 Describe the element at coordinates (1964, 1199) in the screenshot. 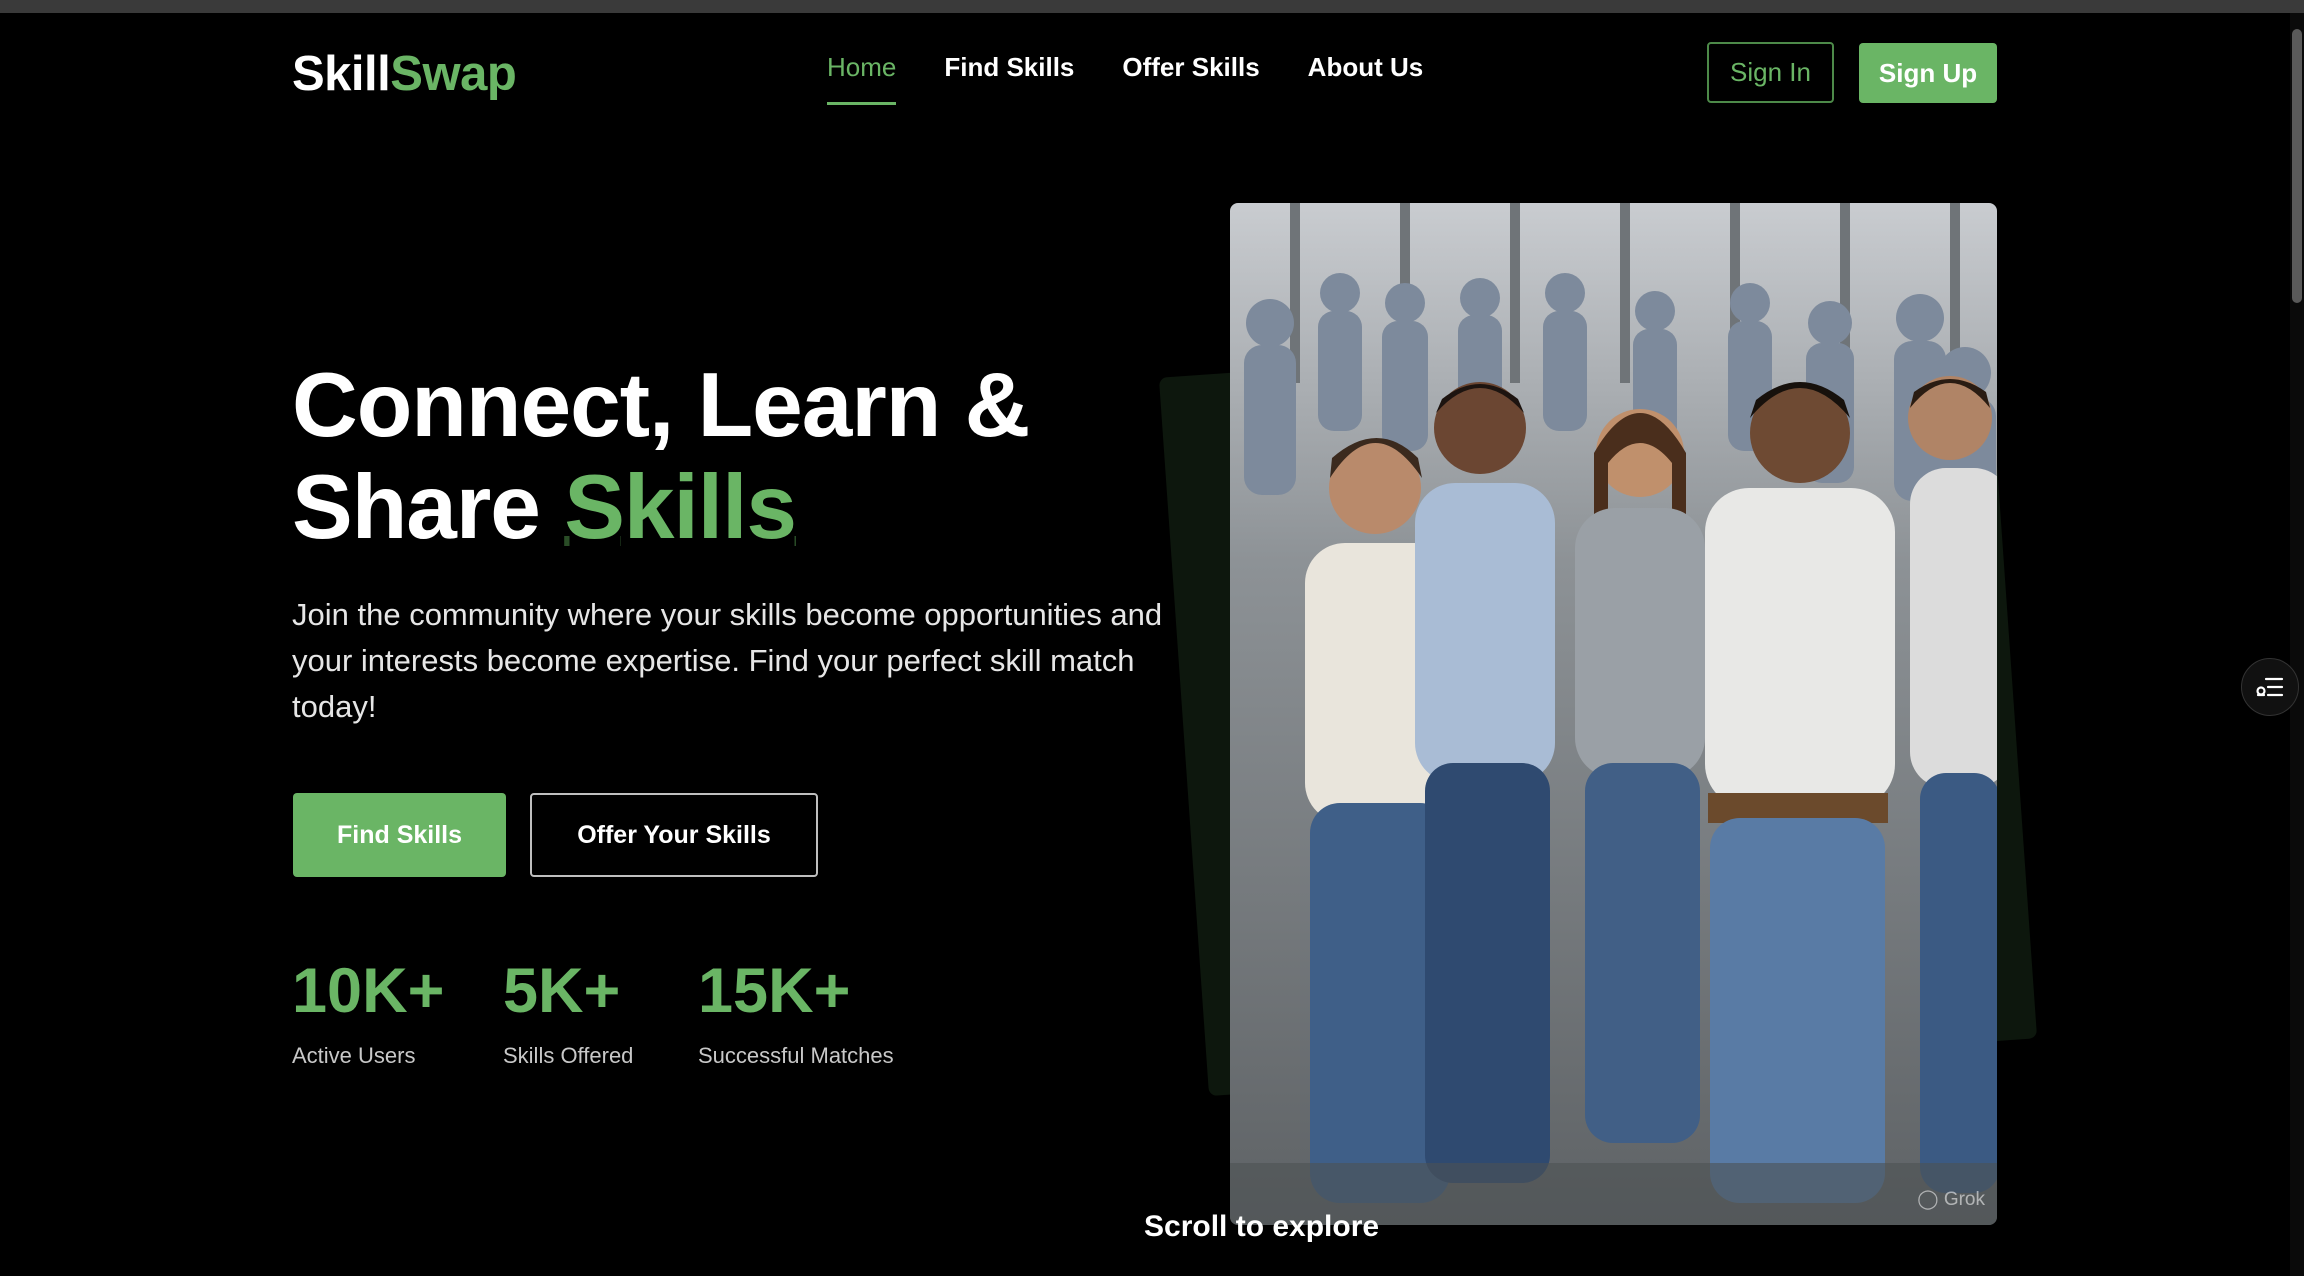

I see `watermark-text: Grok` at that location.